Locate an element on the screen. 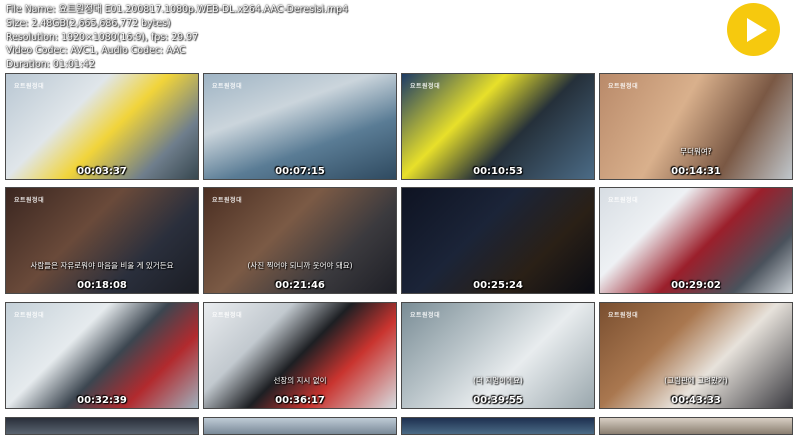  thumbnail-timestamp: 00:18:08 is located at coordinates (102, 285).